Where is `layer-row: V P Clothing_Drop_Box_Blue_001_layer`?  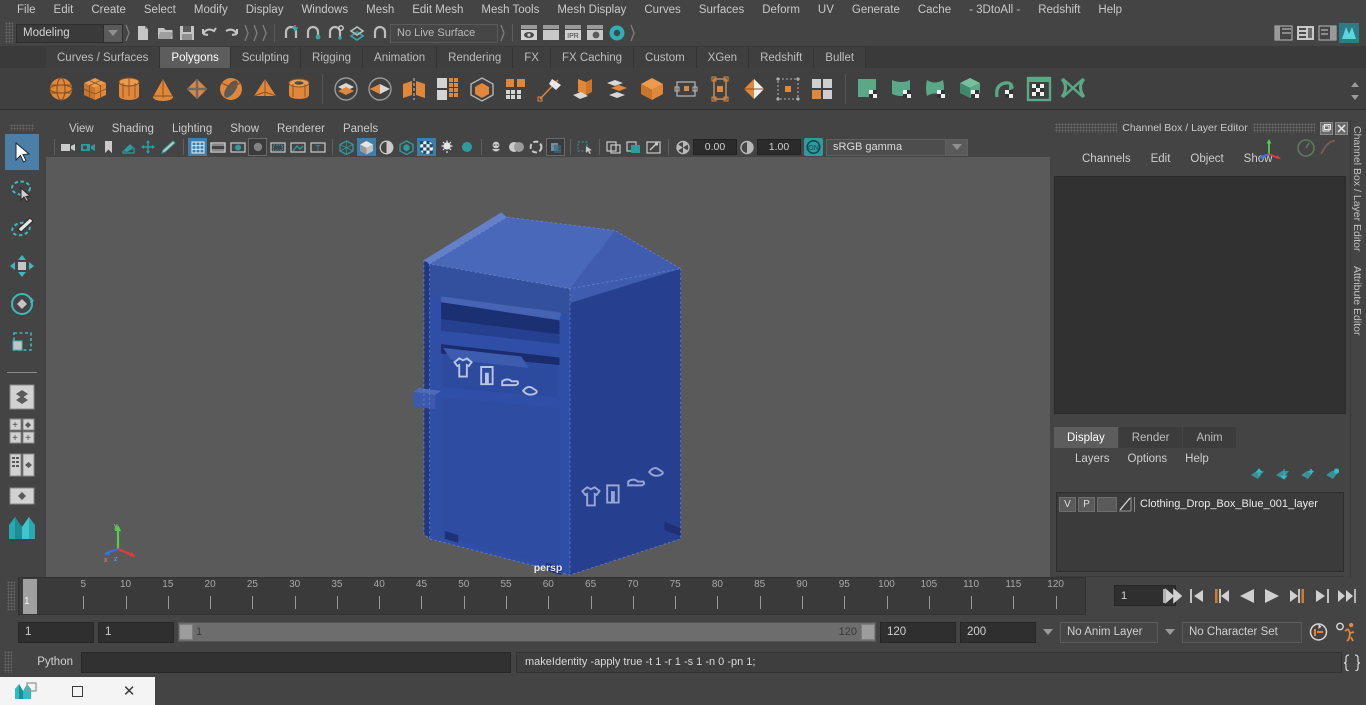 layer-row: V P Clothing_Drop_Box_Blue_001_layer is located at coordinates (1200, 504).